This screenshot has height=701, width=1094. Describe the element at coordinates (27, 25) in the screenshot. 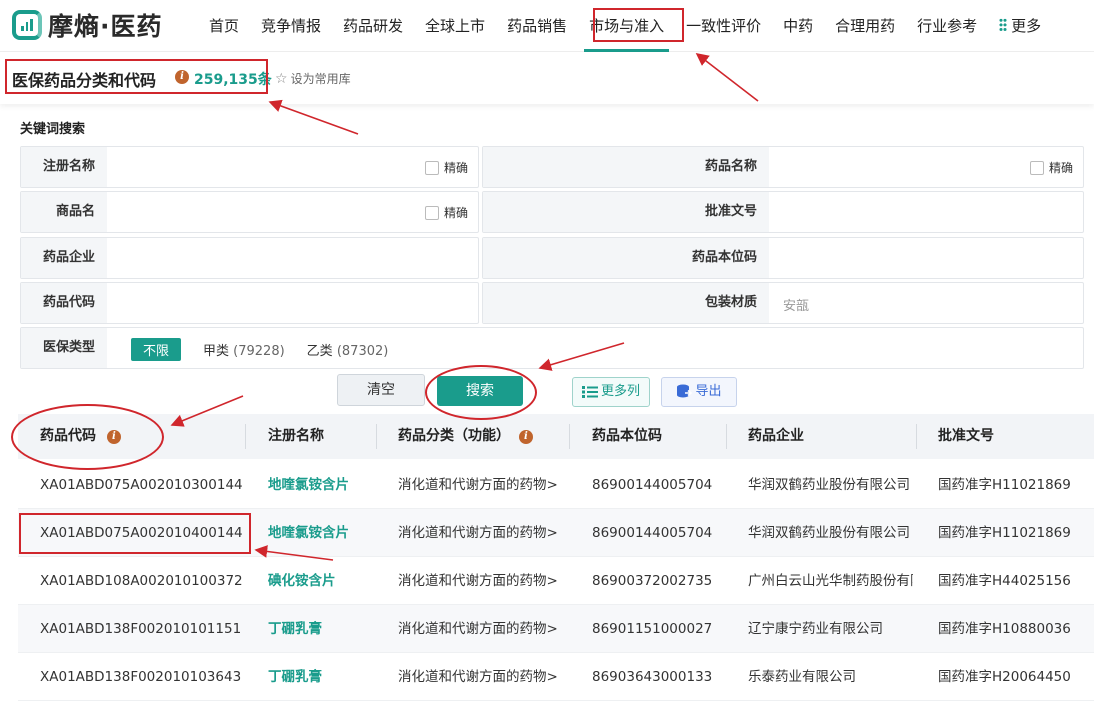

I see `logo-icon` at that location.